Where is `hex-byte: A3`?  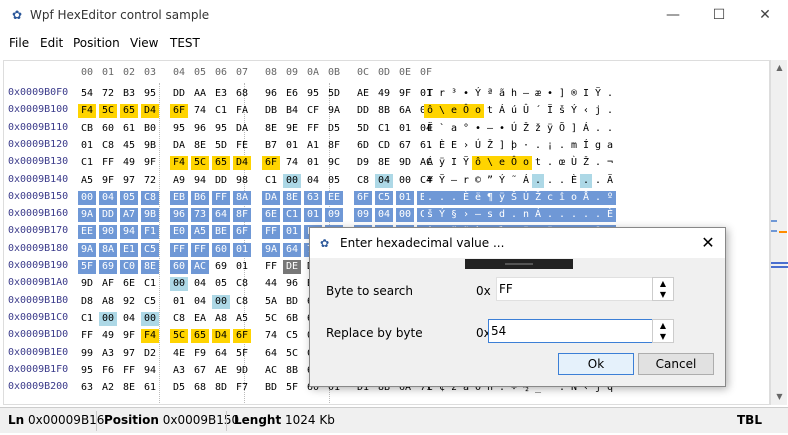
hex-byte: A3 is located at coordinates (179, 371).